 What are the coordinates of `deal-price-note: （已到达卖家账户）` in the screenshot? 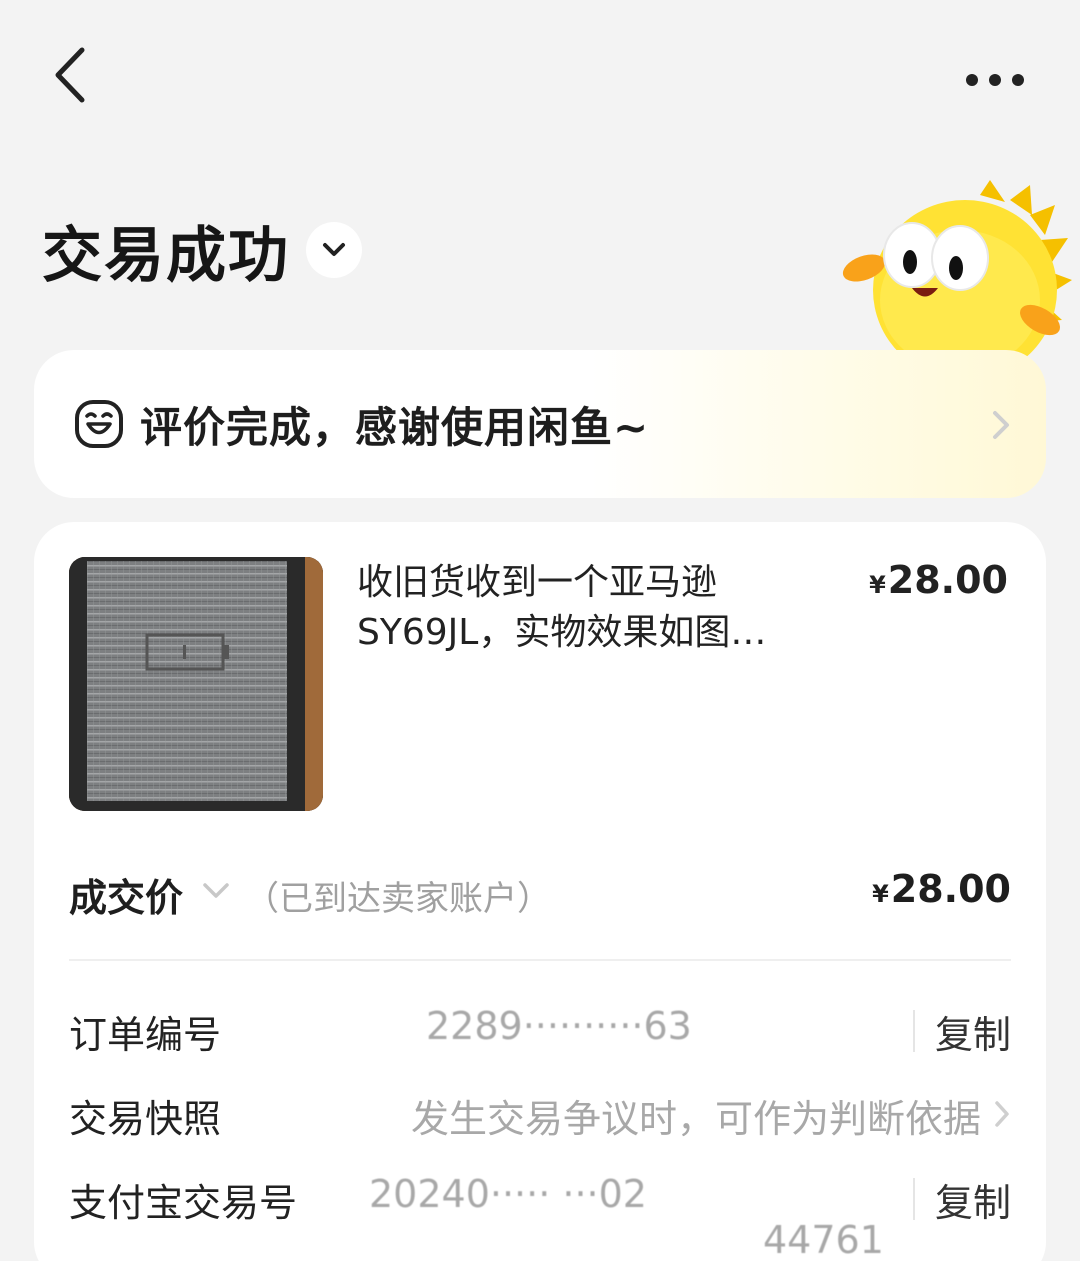 It's located at (398, 899).